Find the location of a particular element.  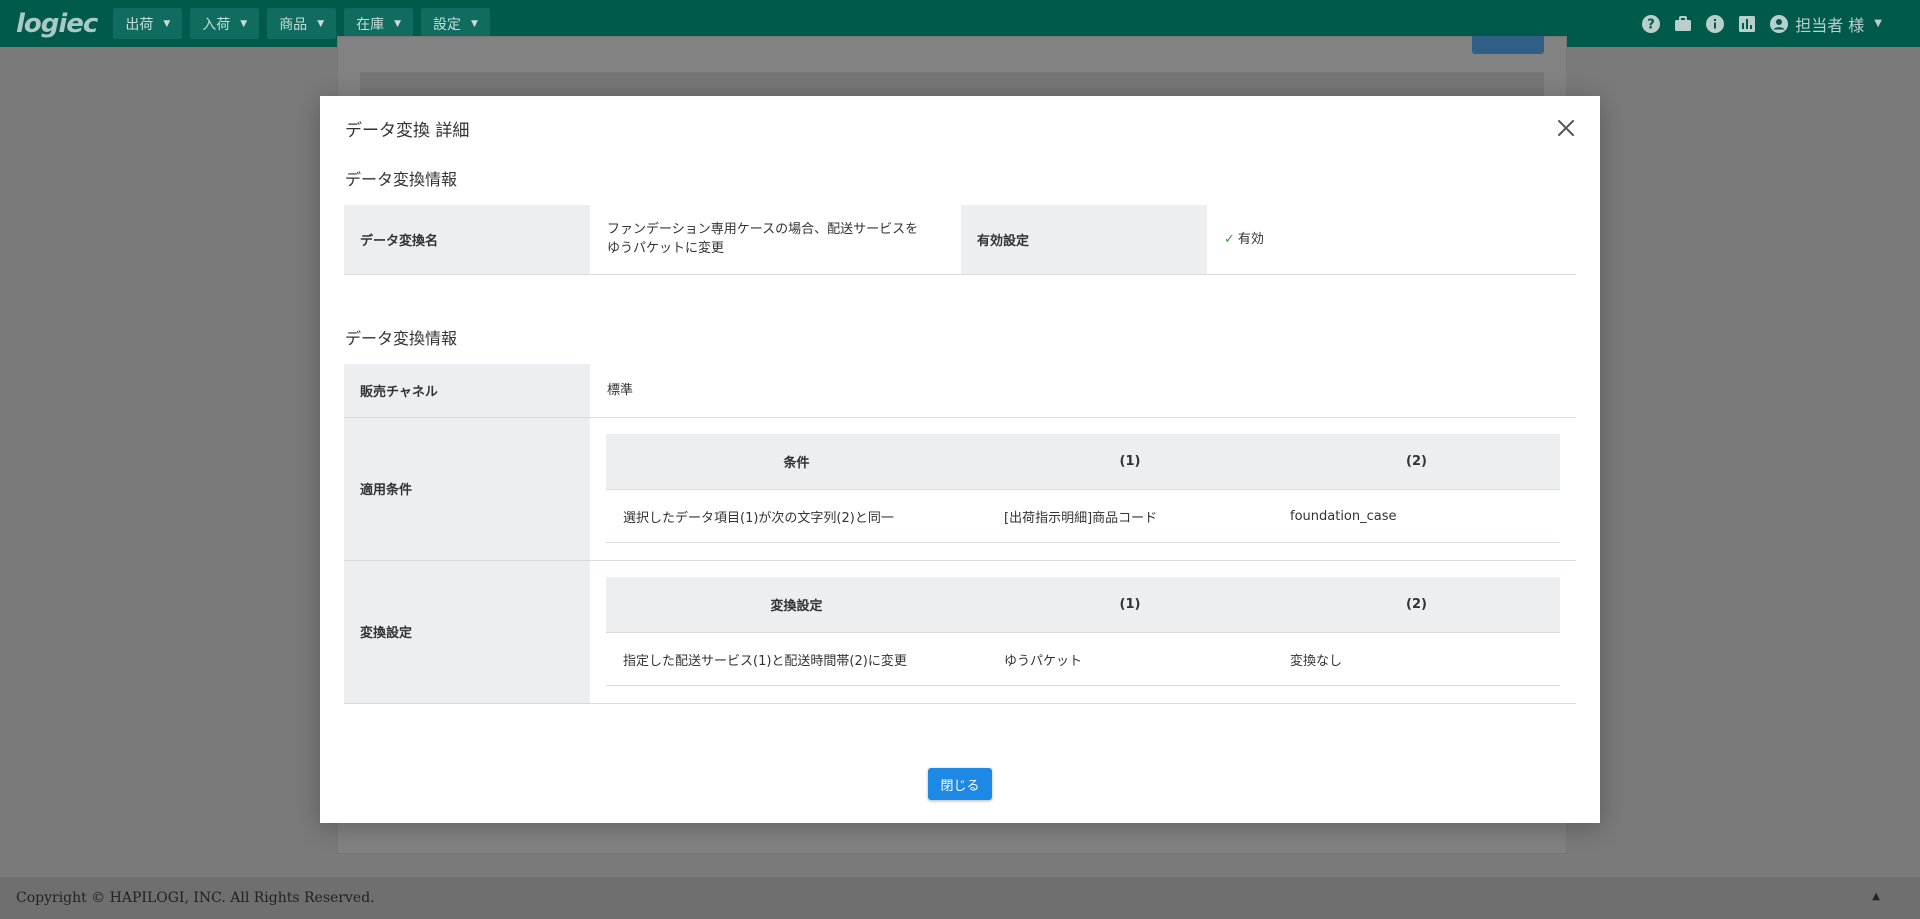

close-icon is located at coordinates (1566, 128).